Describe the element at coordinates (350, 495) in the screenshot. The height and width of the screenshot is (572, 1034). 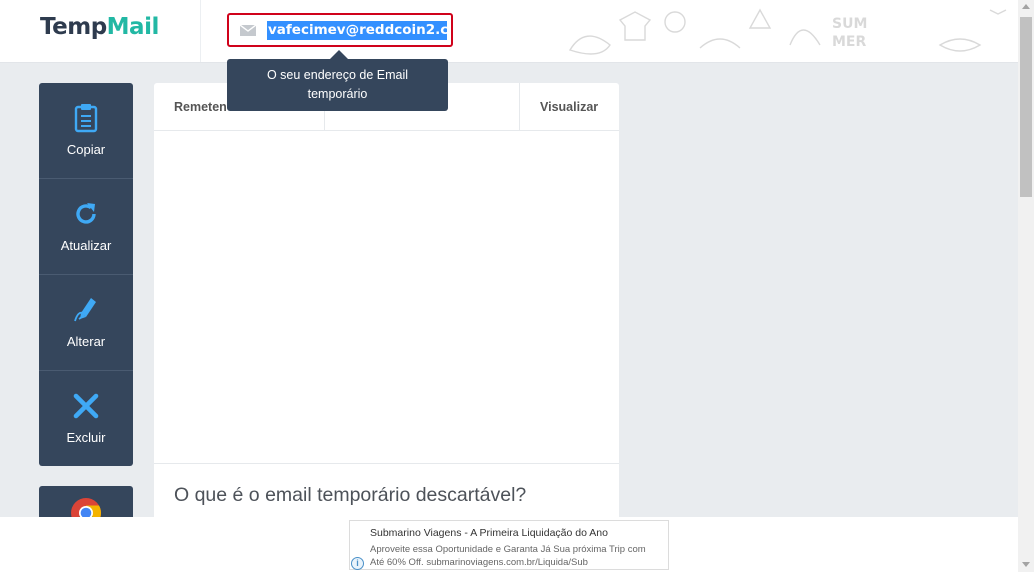
I see `info-heading: O que é o email temporário descartável?` at that location.